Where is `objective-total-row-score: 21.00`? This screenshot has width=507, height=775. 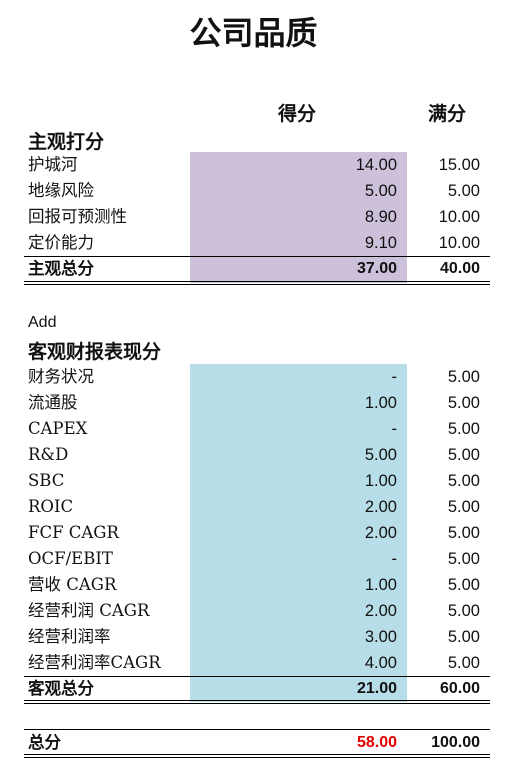
objective-total-row-score: 21.00 is located at coordinates (376, 688).